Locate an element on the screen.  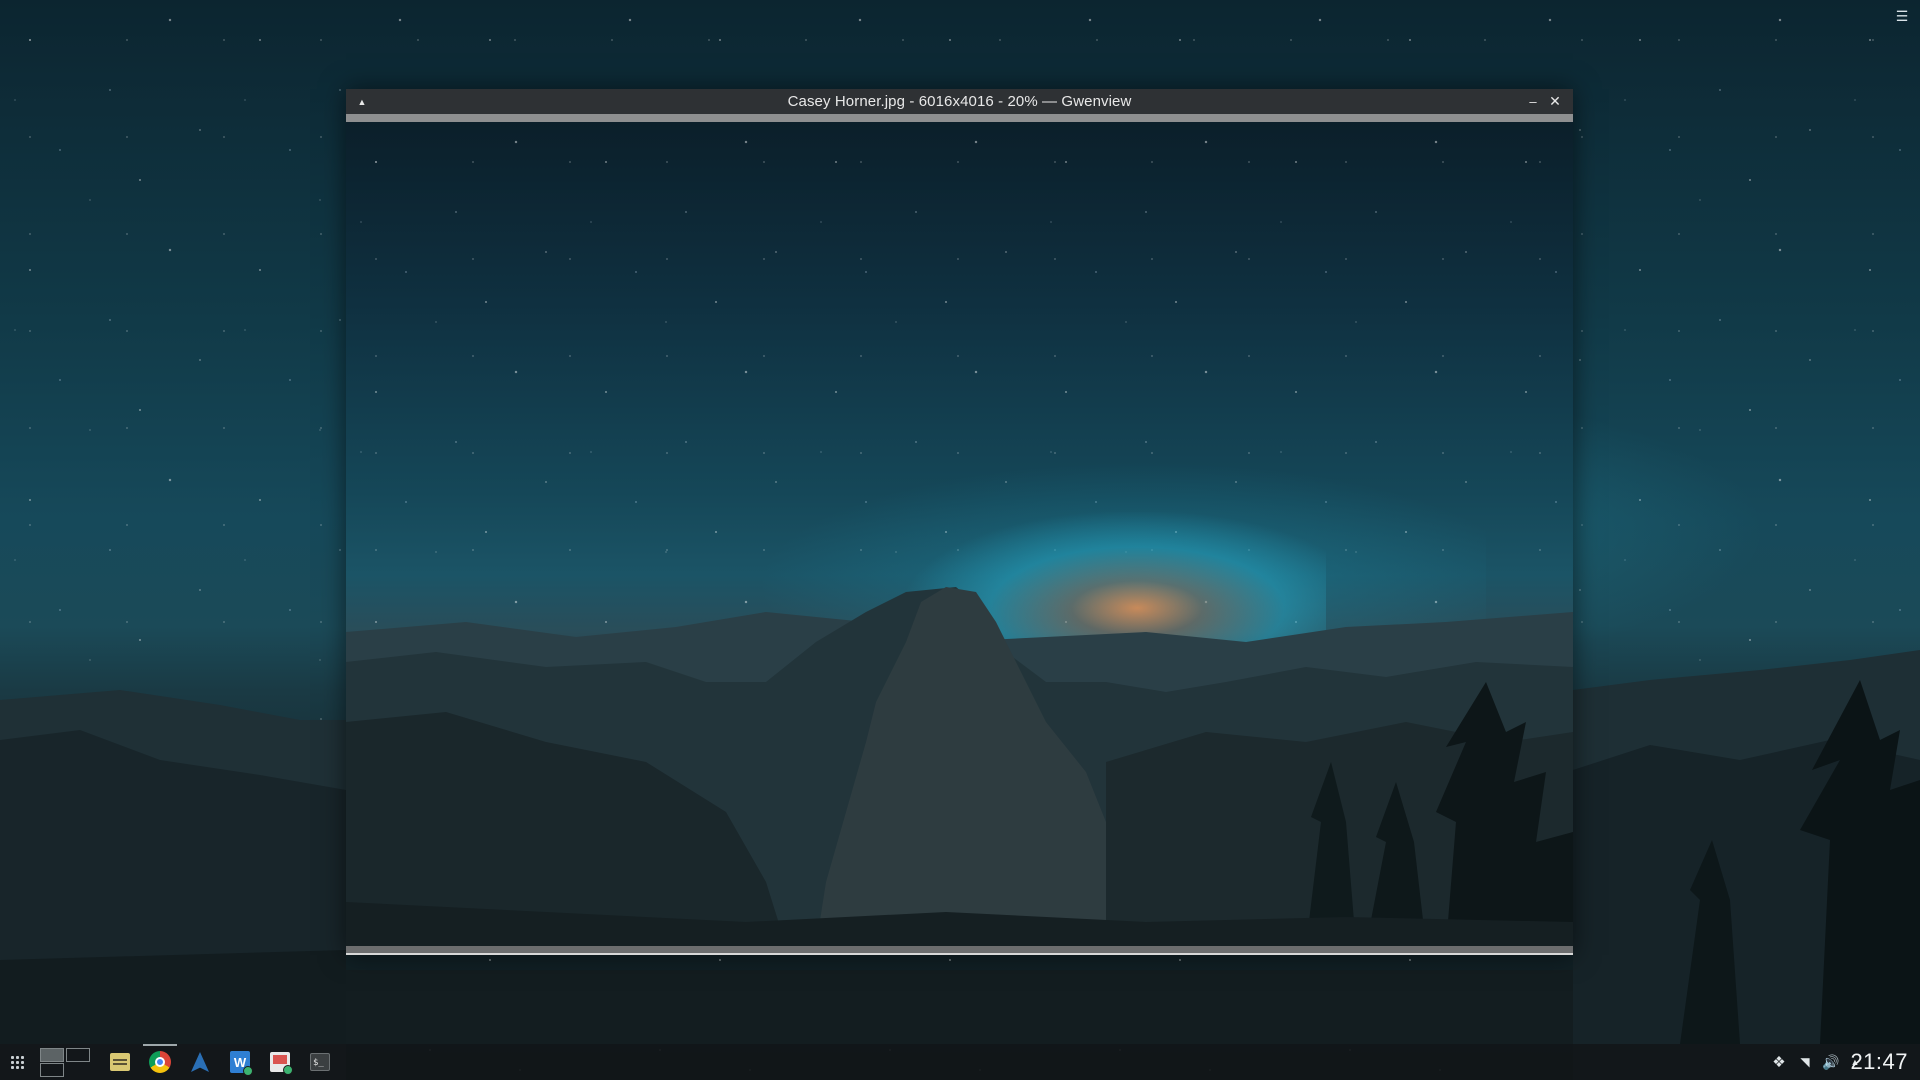
volume-icon: 🔊 is located at coordinates (1831, 1062).